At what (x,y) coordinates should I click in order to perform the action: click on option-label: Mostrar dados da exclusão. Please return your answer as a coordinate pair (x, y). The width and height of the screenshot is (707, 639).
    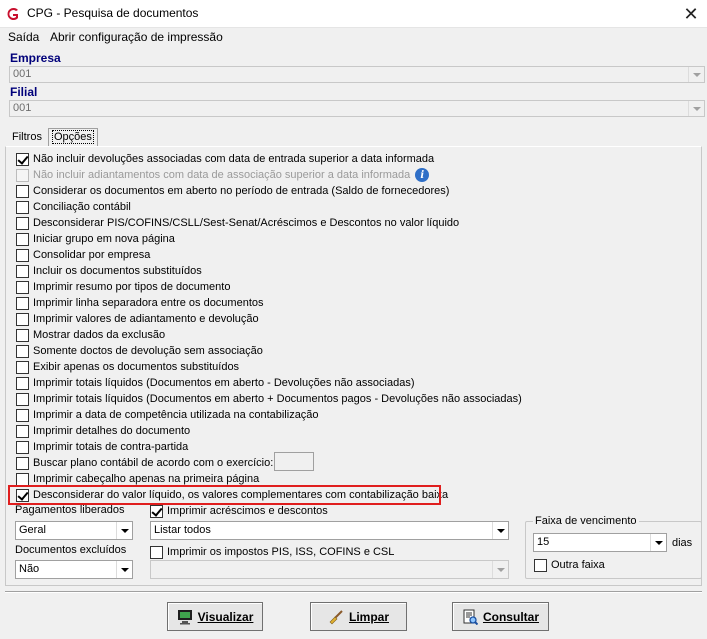
    Looking at the image, I should click on (99, 335).